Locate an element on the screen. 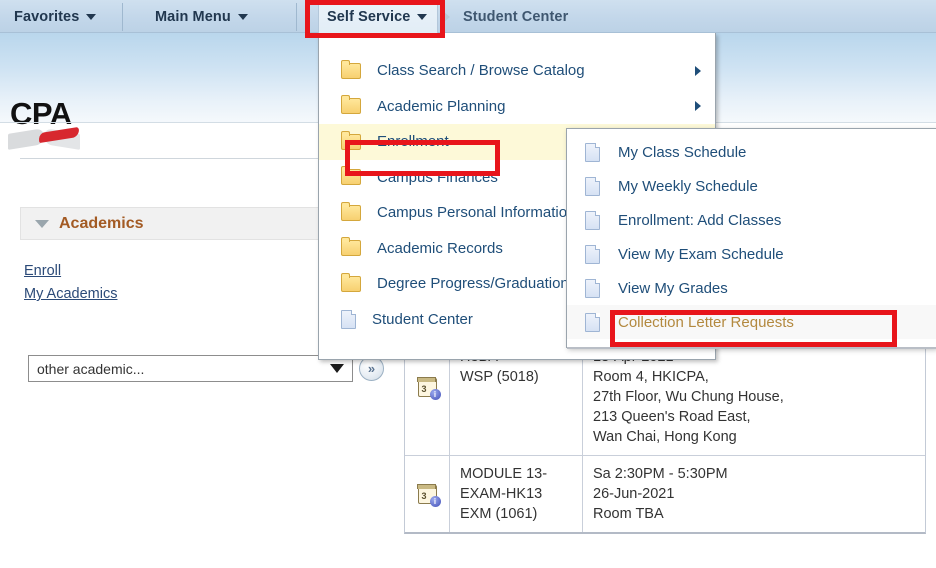 The height and width of the screenshot is (568, 936). submenu-item-label: Enrollment: Add Classes is located at coordinates (700, 220).